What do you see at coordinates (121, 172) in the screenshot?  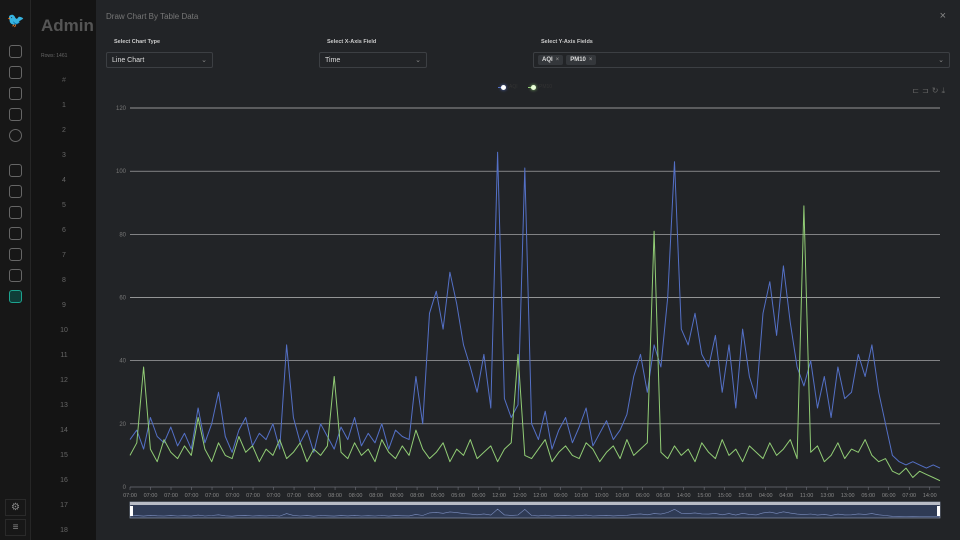 I see `y-tick-label: 100` at bounding box center [121, 172].